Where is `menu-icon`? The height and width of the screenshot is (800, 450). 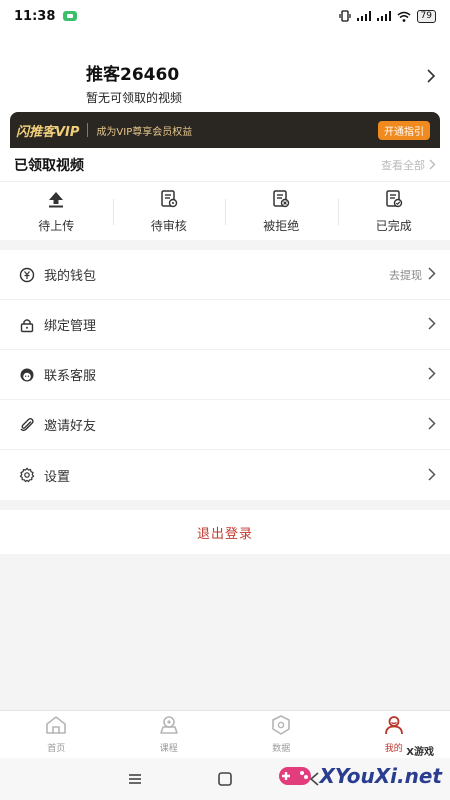
menu-icon is located at coordinates (135, 779).